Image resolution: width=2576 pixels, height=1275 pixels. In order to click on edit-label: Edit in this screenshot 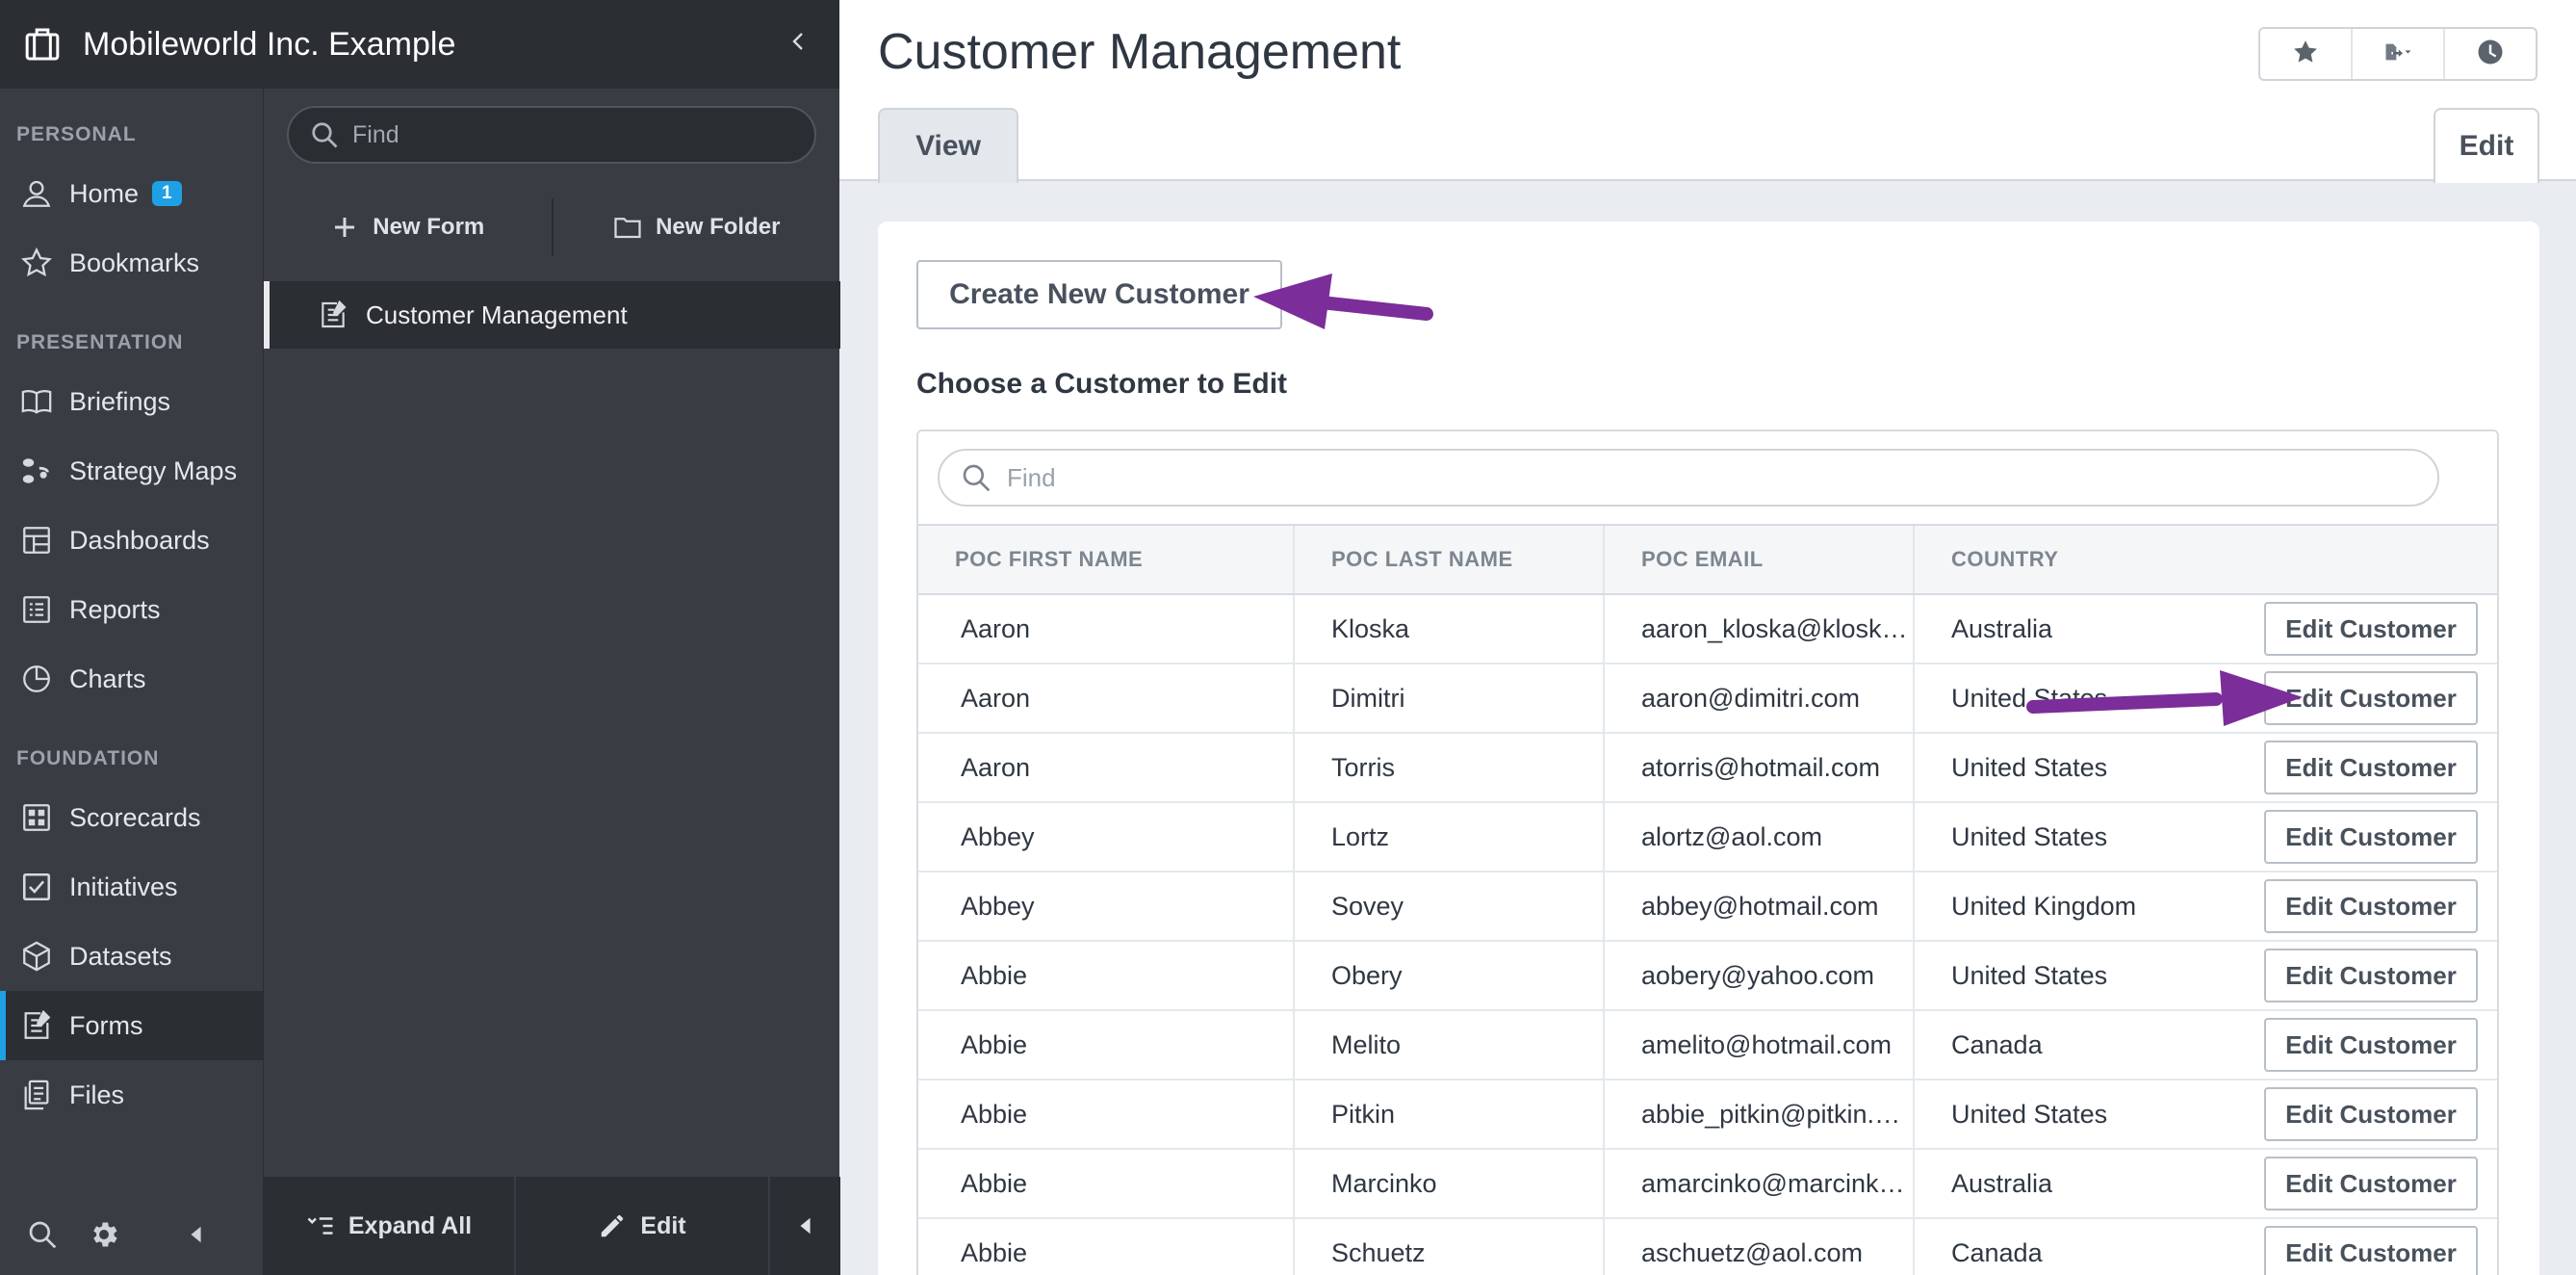, I will do `click(663, 1225)`.